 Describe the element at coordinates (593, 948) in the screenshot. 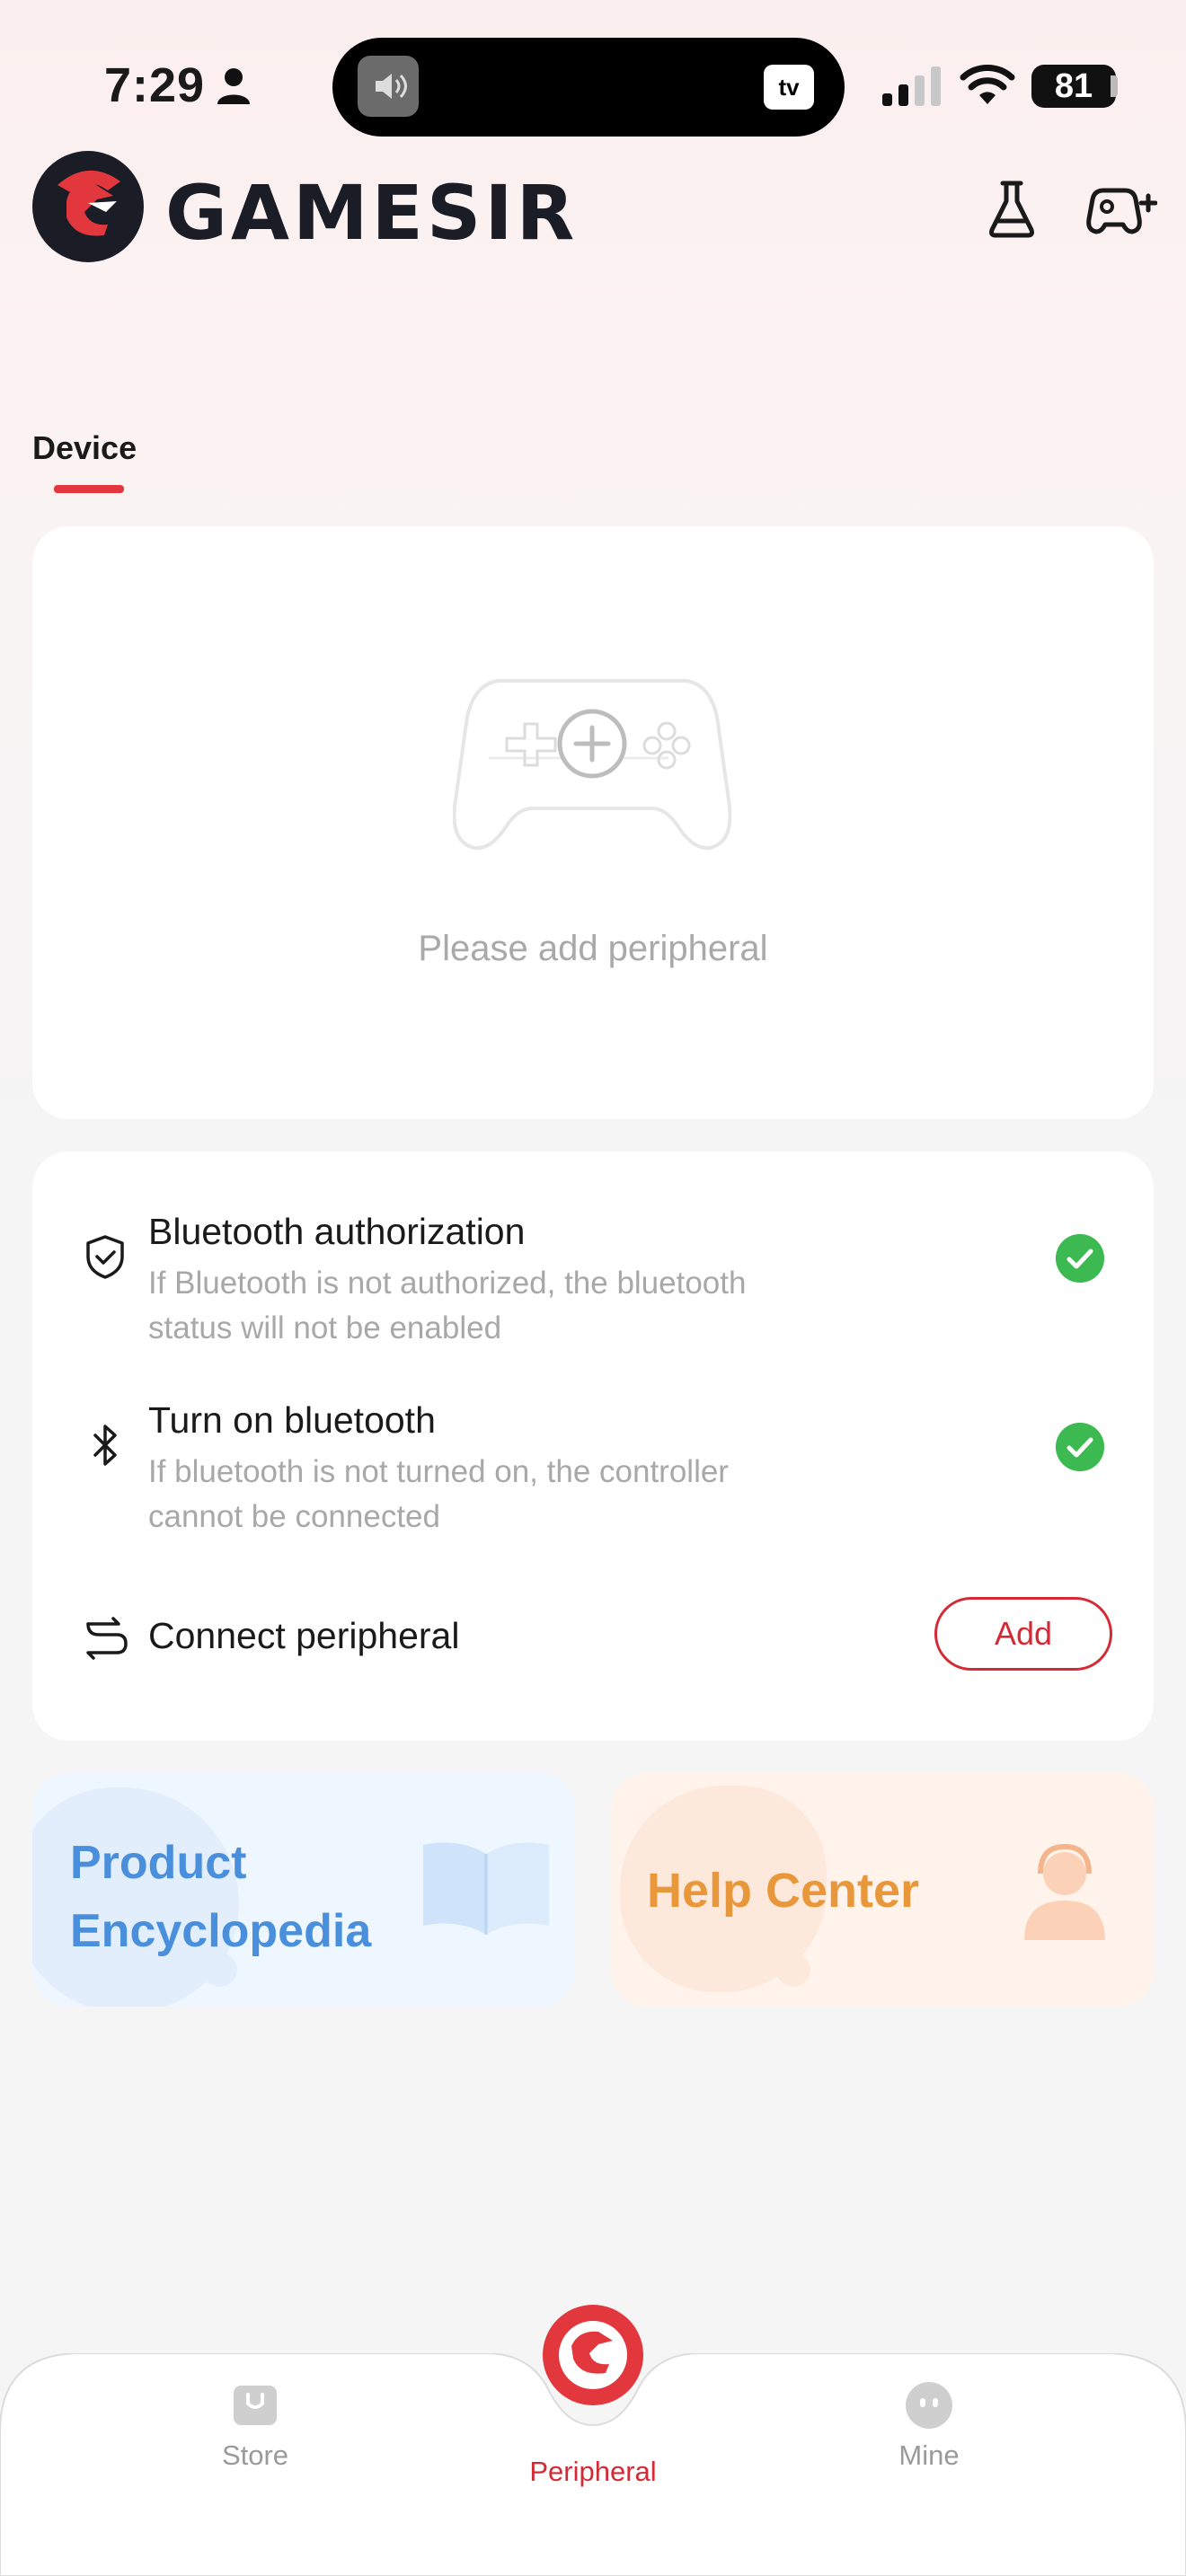

I see `empty-device-text: Please add peripheral` at that location.